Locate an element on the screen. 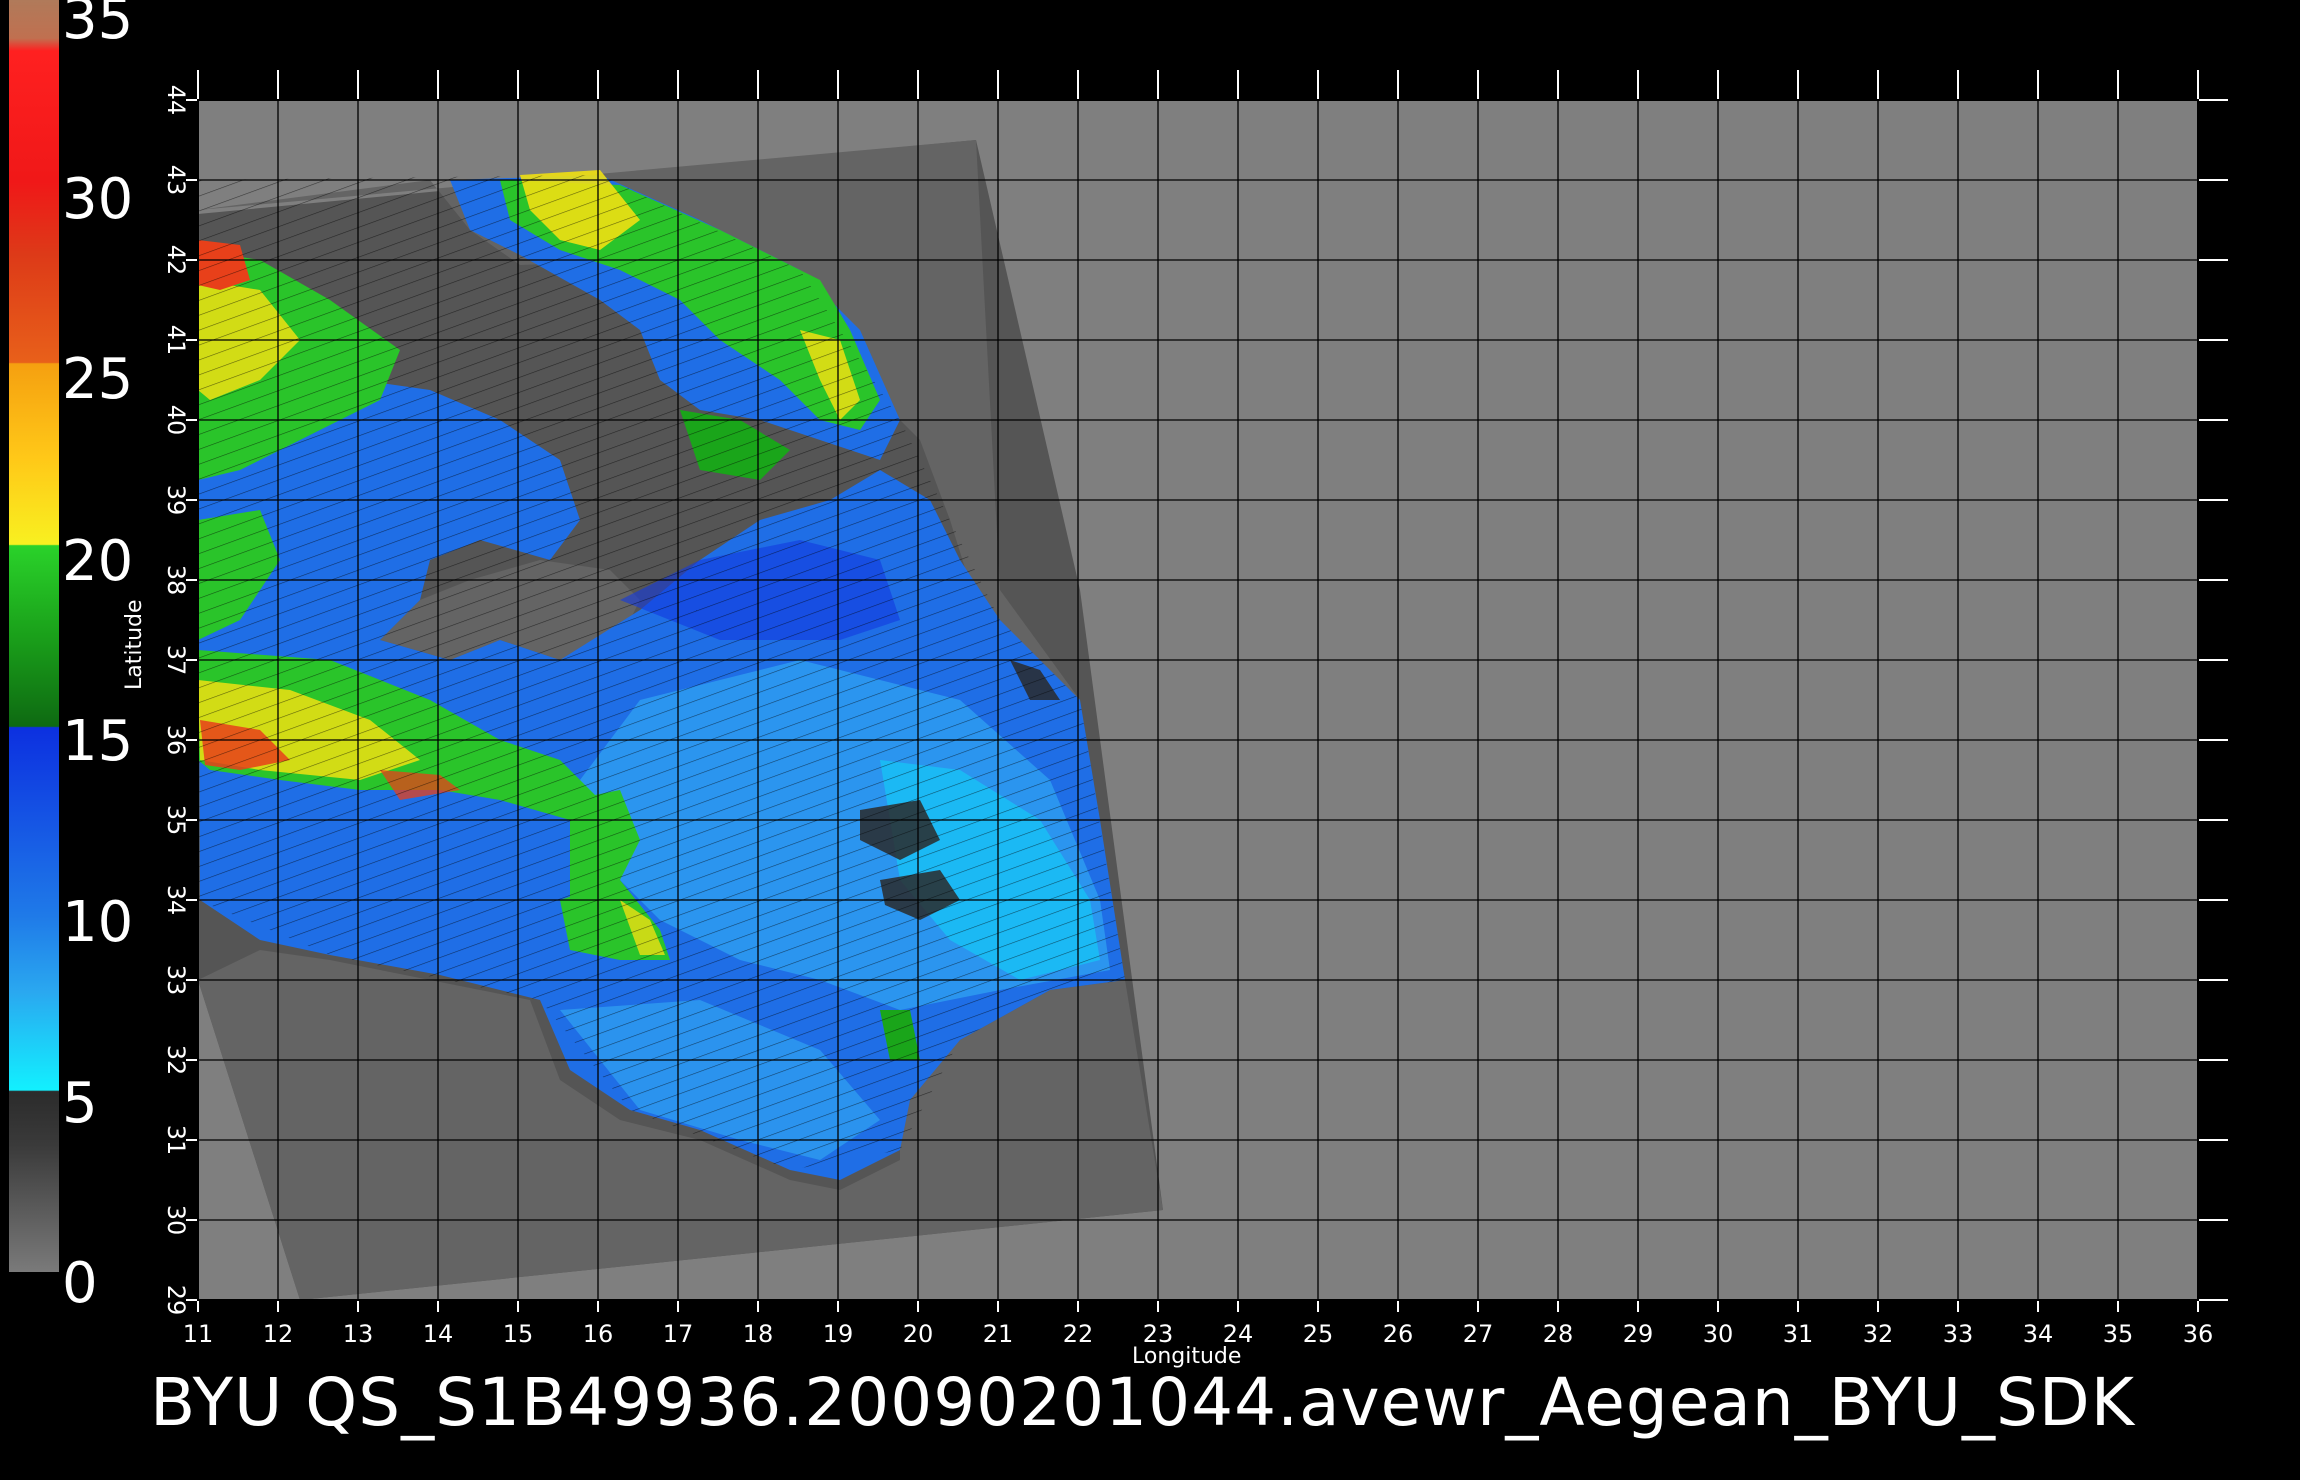 This screenshot has height=1480, width=2300. lat-tick-label: 30 is located at coordinates (176, 1220).